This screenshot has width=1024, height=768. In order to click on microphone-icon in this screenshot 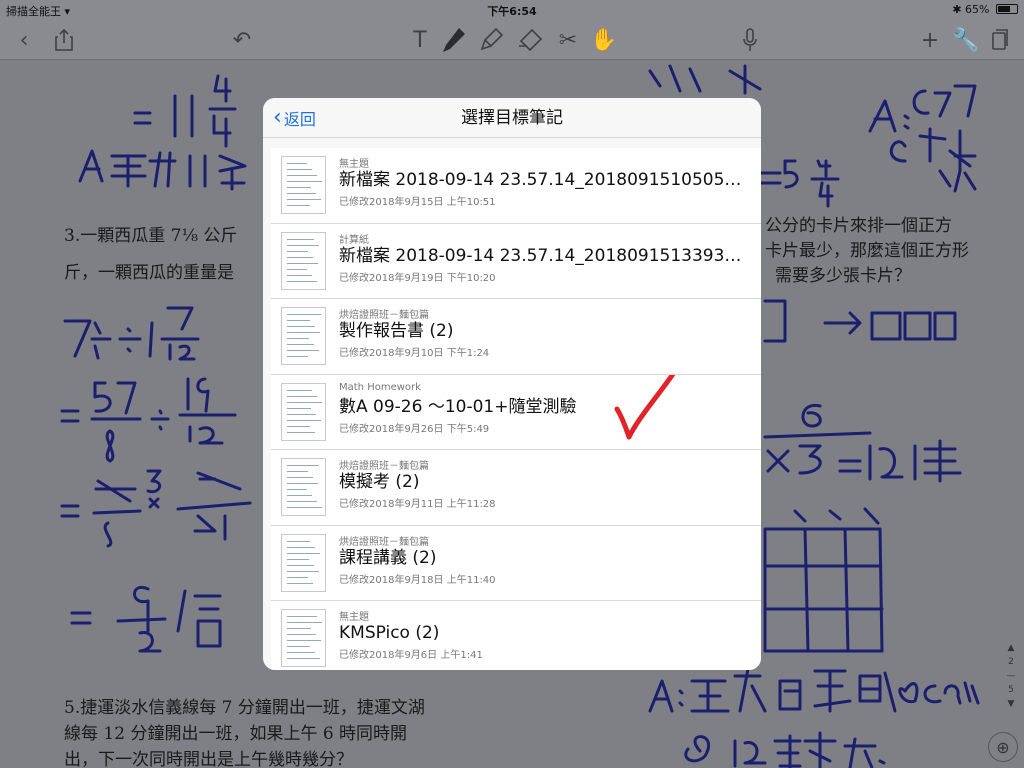, I will do `click(750, 40)`.